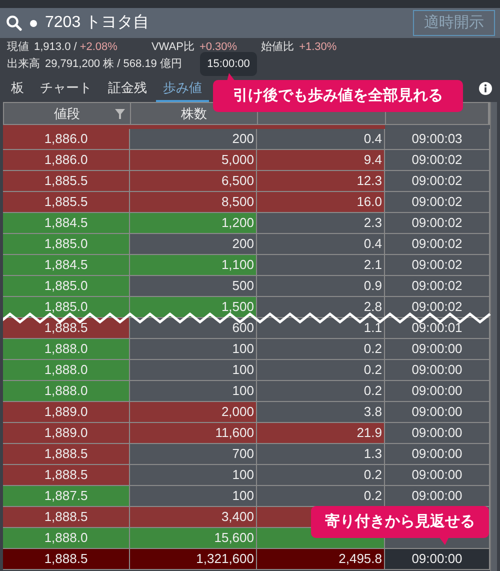 The image size is (500, 571). What do you see at coordinates (193, 160) in the screenshot?
I see `table-cell: 5,000` at bounding box center [193, 160].